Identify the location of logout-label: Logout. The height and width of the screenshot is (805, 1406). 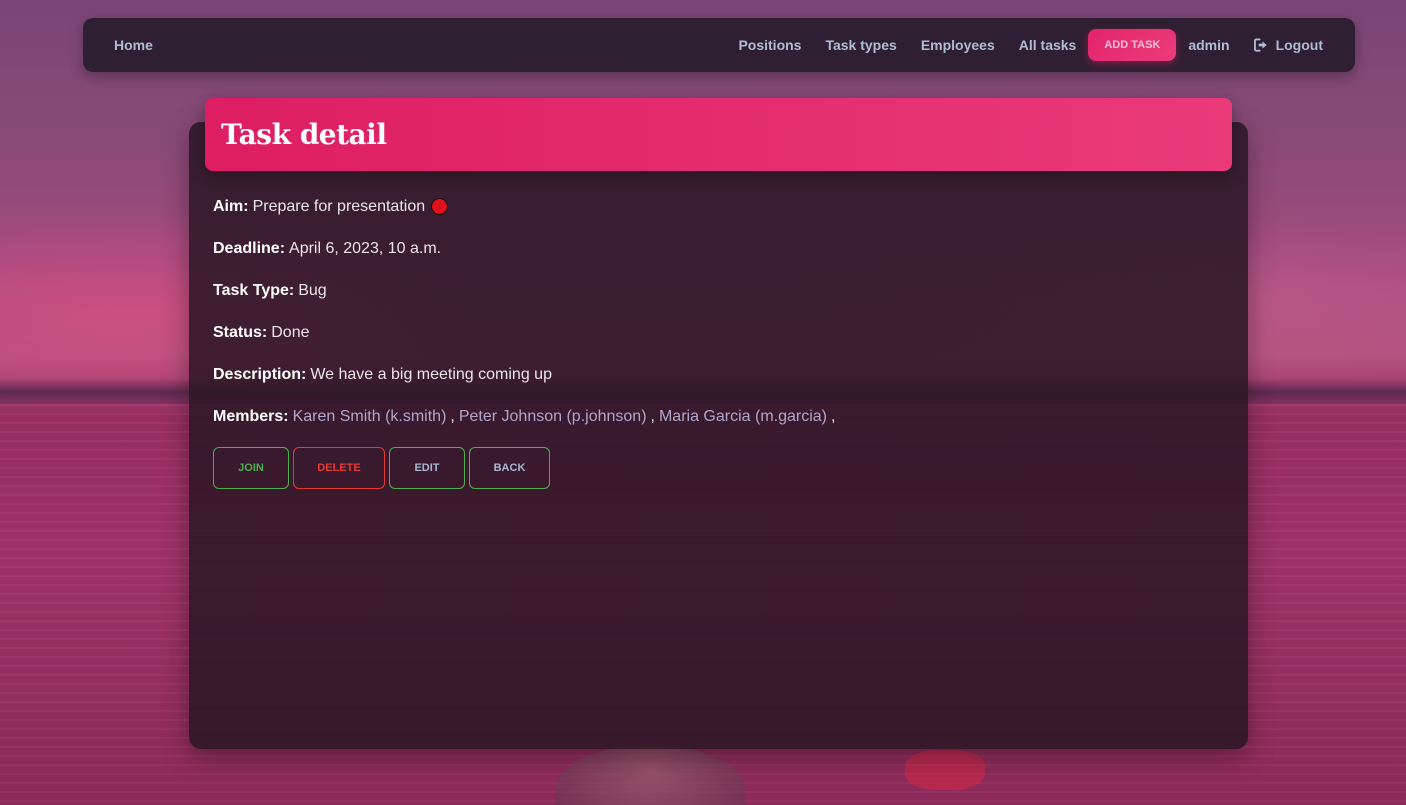
(1299, 45).